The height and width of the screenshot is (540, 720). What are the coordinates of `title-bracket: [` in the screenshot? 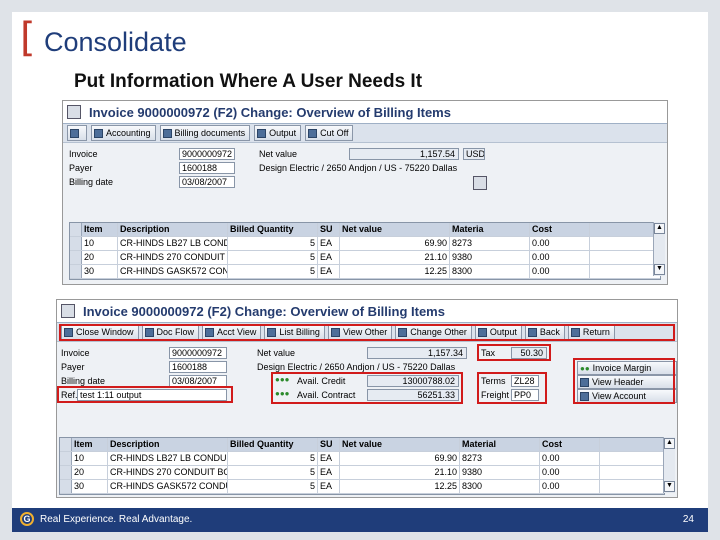 It's located at (28, 38).